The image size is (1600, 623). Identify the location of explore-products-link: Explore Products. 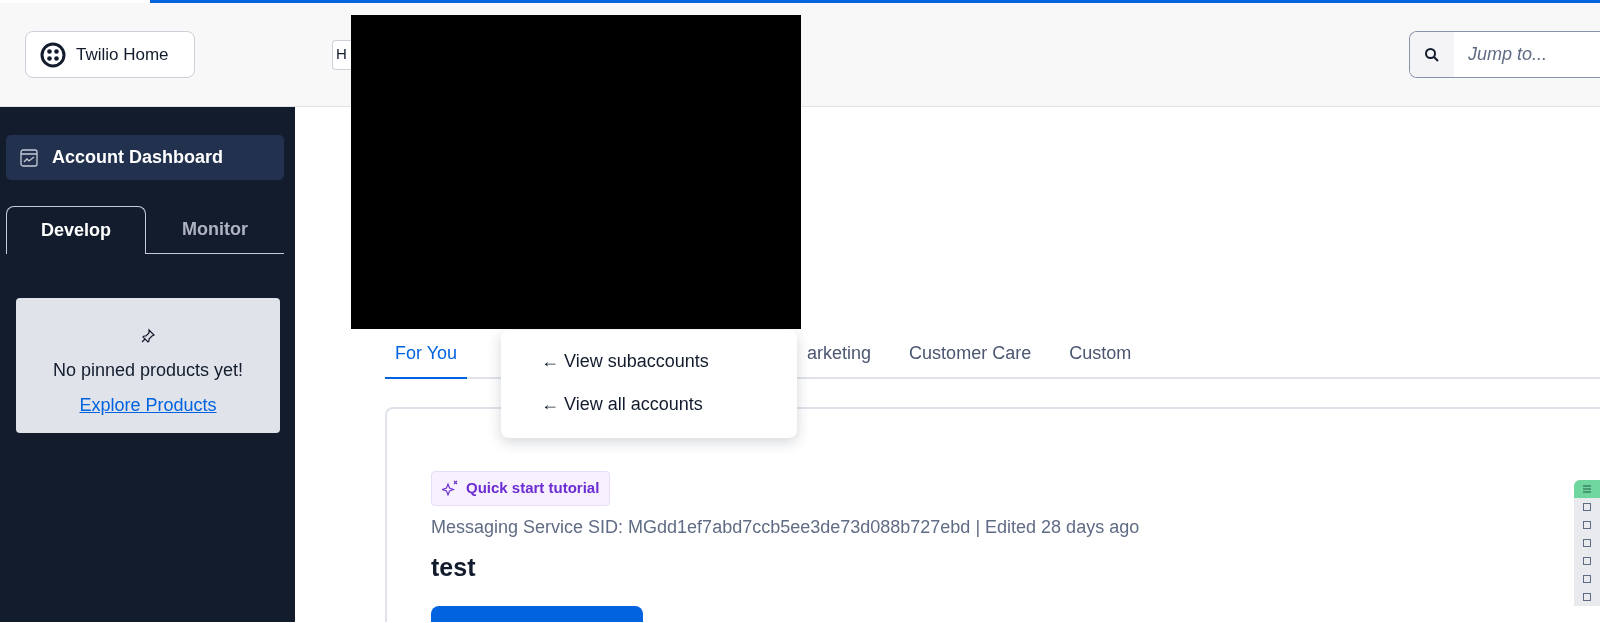
(148, 405).